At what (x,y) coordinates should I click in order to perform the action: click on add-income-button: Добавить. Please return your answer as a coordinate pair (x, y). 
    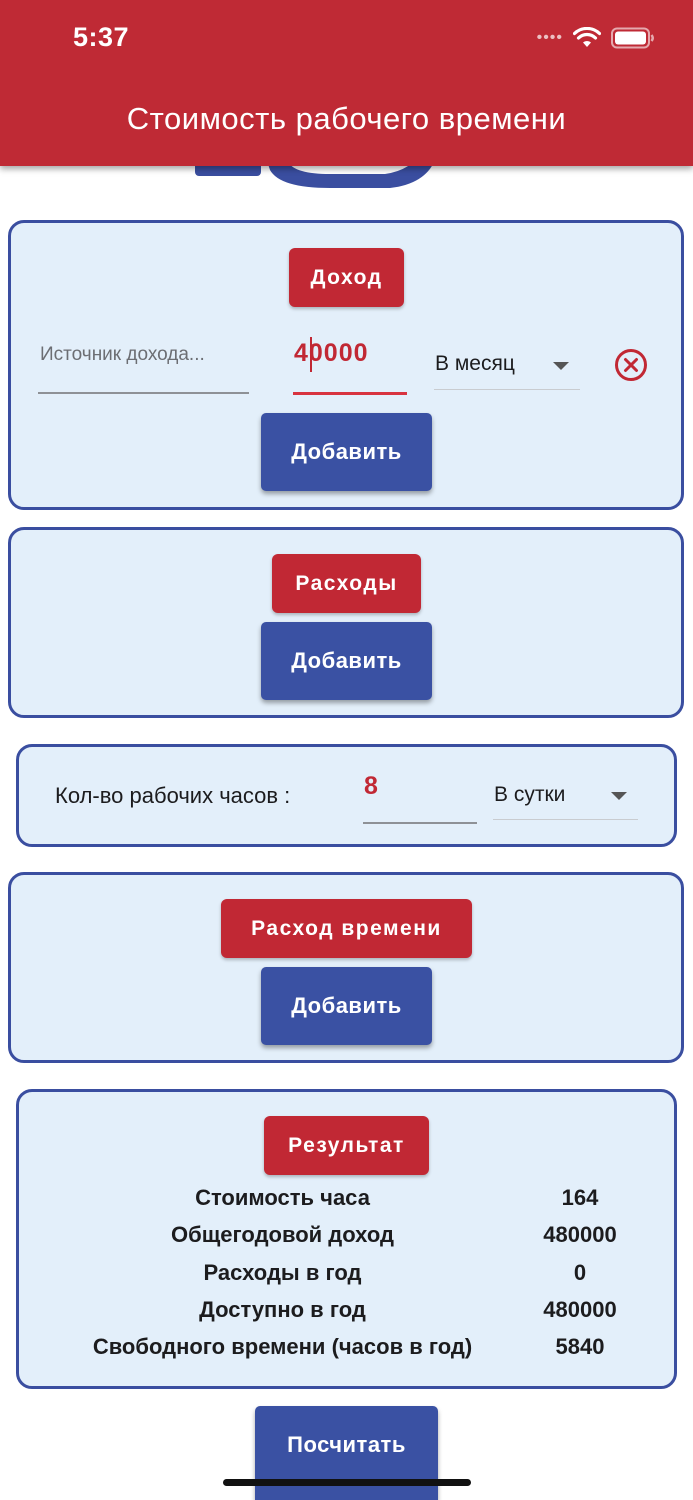
    Looking at the image, I should click on (346, 452).